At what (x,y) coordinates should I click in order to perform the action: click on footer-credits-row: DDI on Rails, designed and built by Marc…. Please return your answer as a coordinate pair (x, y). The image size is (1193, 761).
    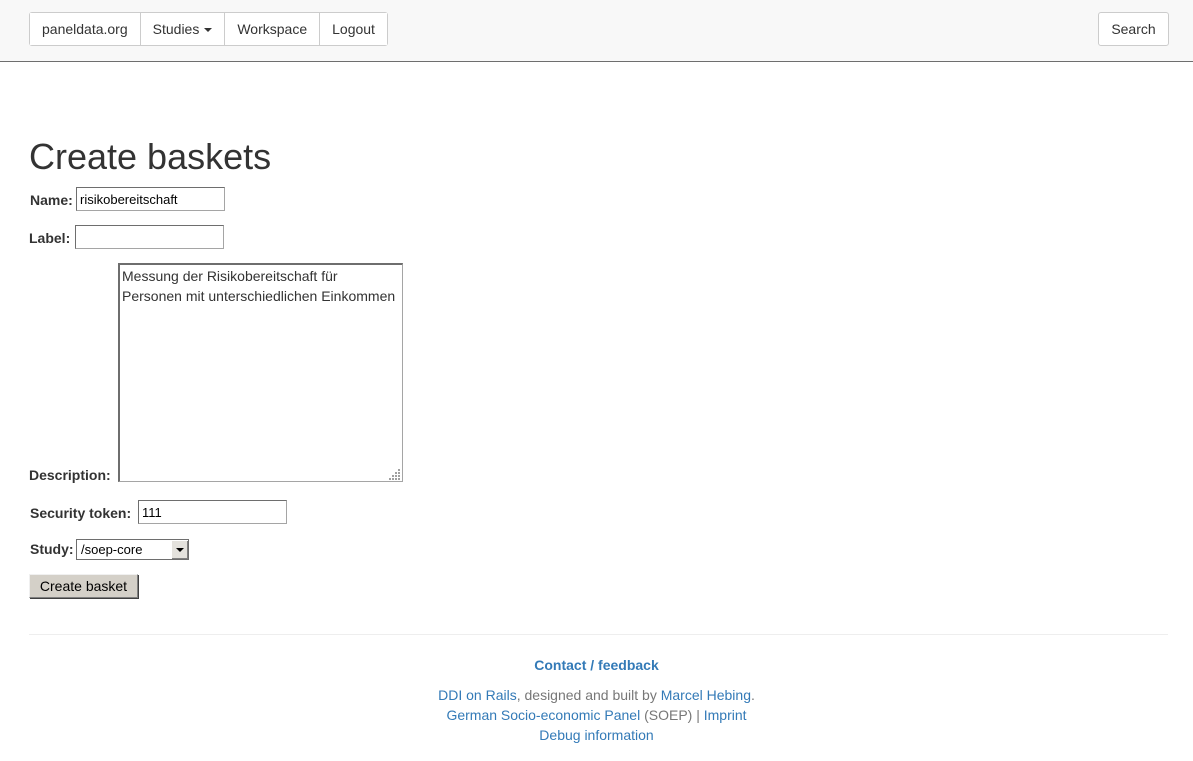
    Looking at the image, I should click on (596, 695).